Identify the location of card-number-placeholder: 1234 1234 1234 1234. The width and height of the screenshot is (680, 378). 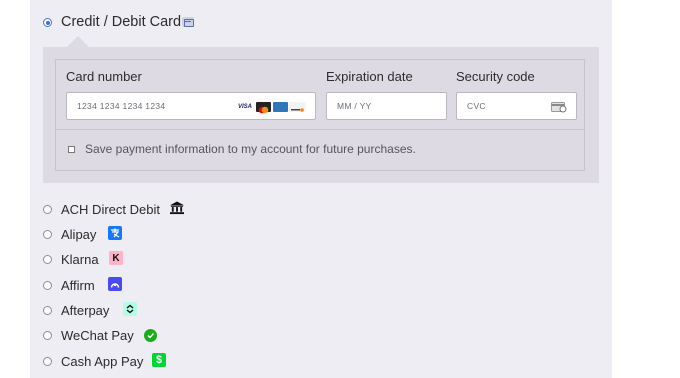
(121, 106).